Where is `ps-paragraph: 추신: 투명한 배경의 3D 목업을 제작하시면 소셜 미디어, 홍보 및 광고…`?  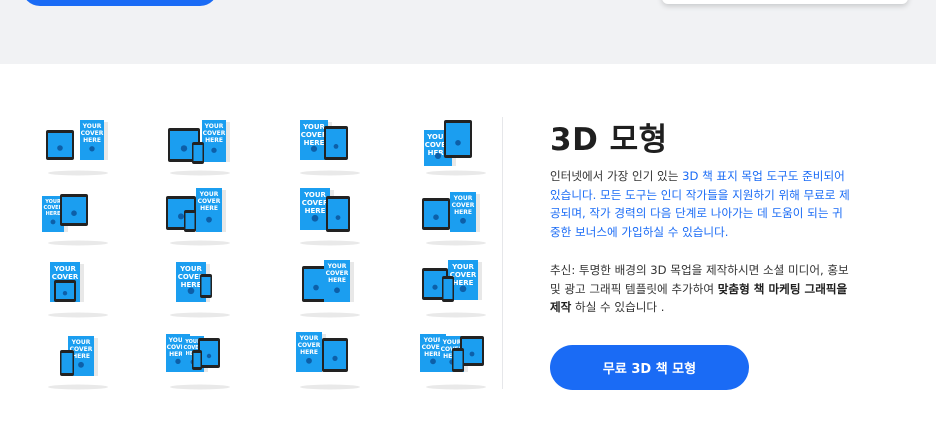
ps-paragraph: 추신: 투명한 배경의 3D 목업을 제작하시면 소셜 미디어, 홍보 및 광고… is located at coordinates (700, 289).